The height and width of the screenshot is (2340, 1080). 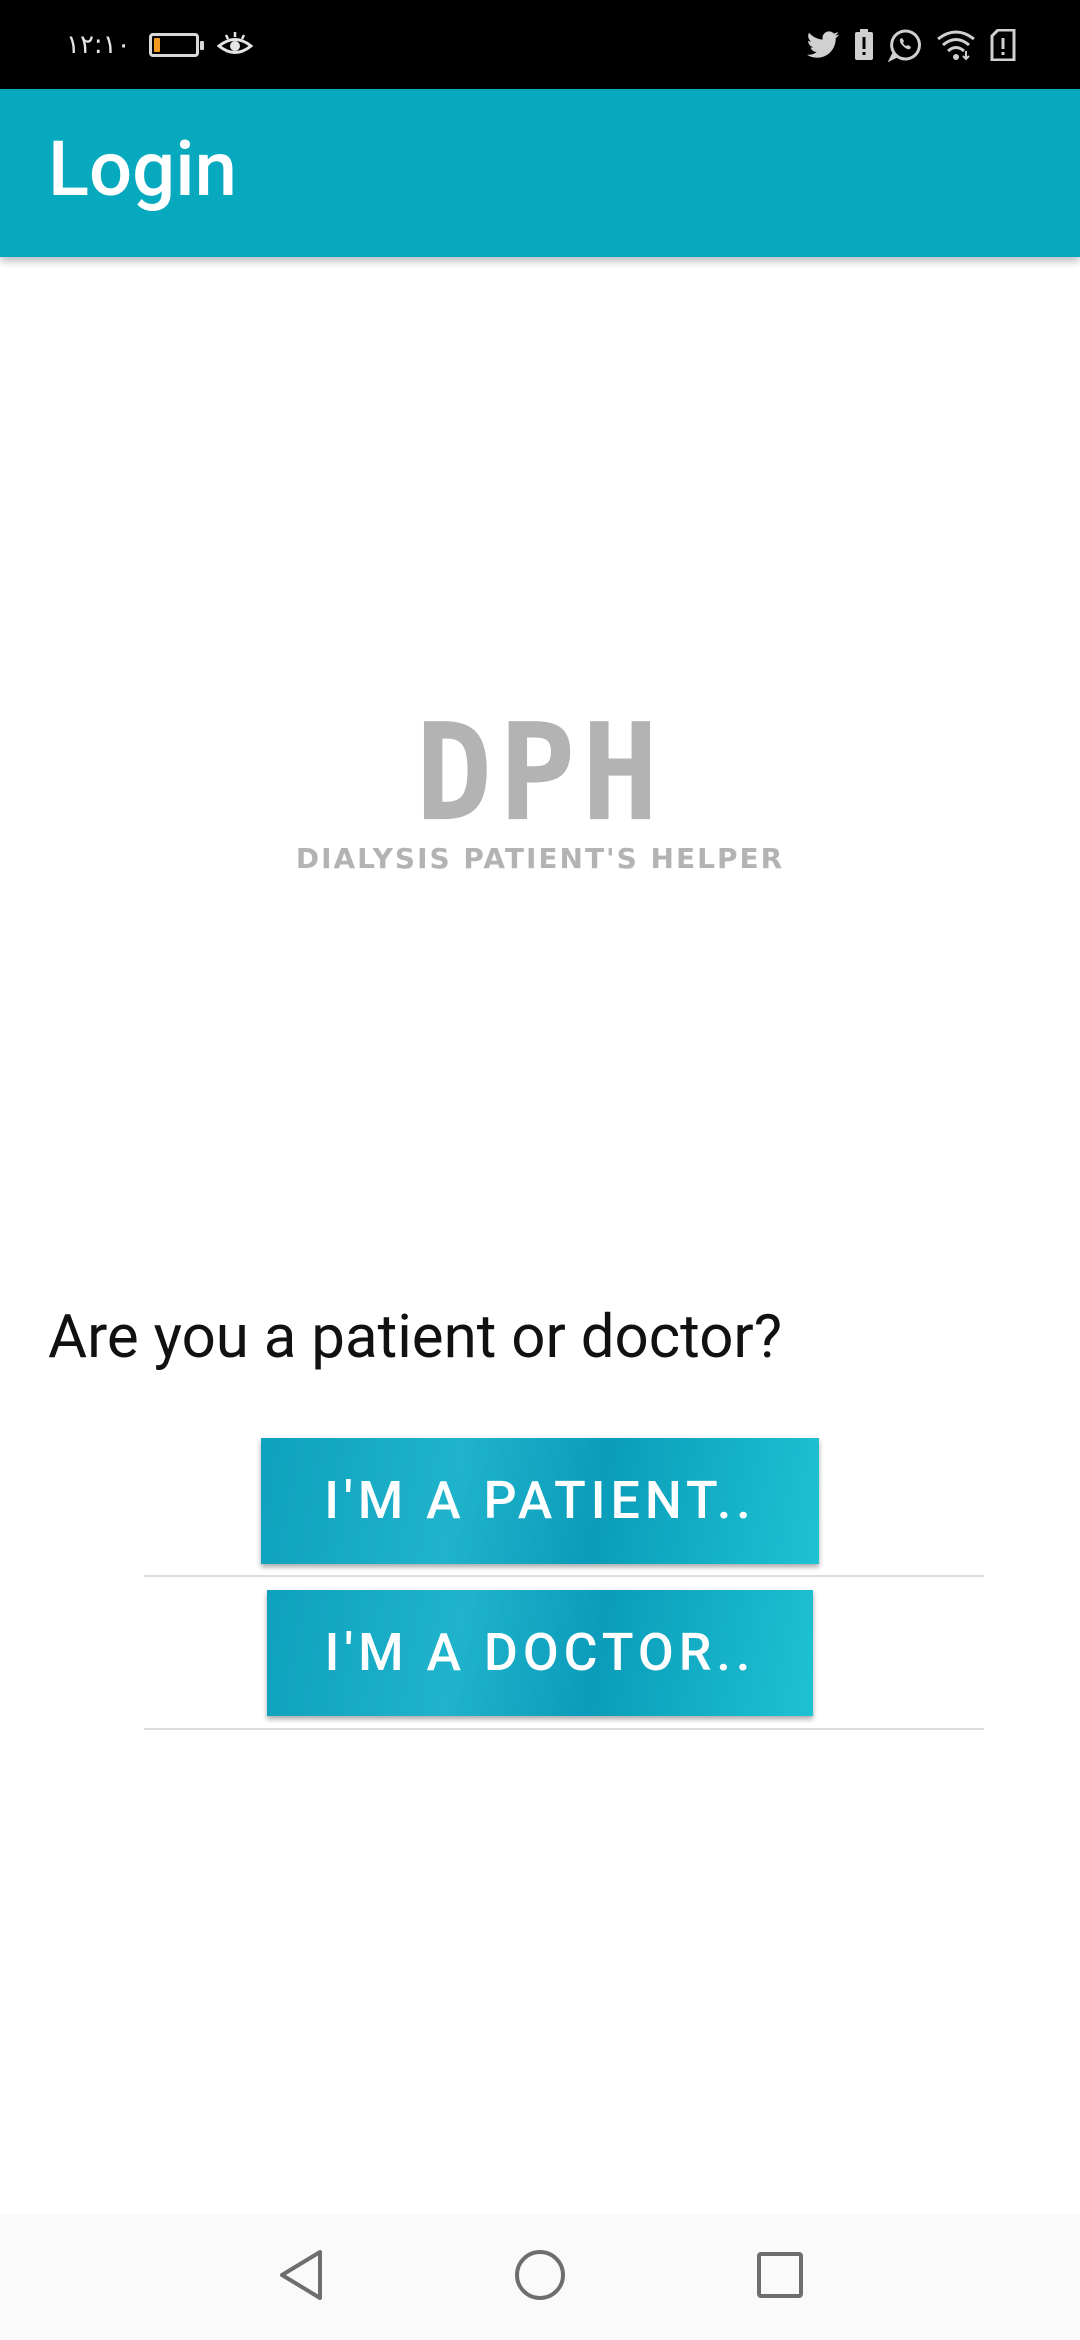 I want to click on status-right, so click(x=911, y=45).